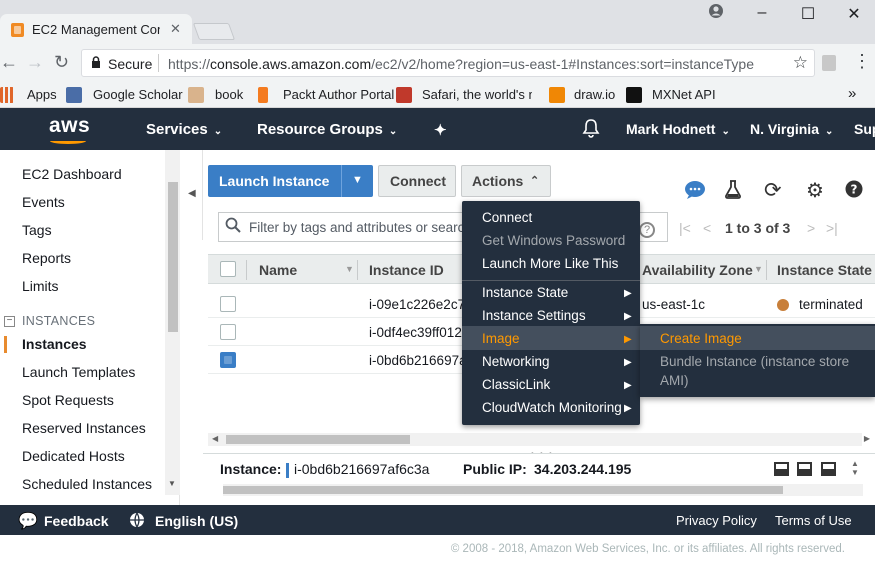  I want to click on section-collapse-icon: −, so click(9, 321).